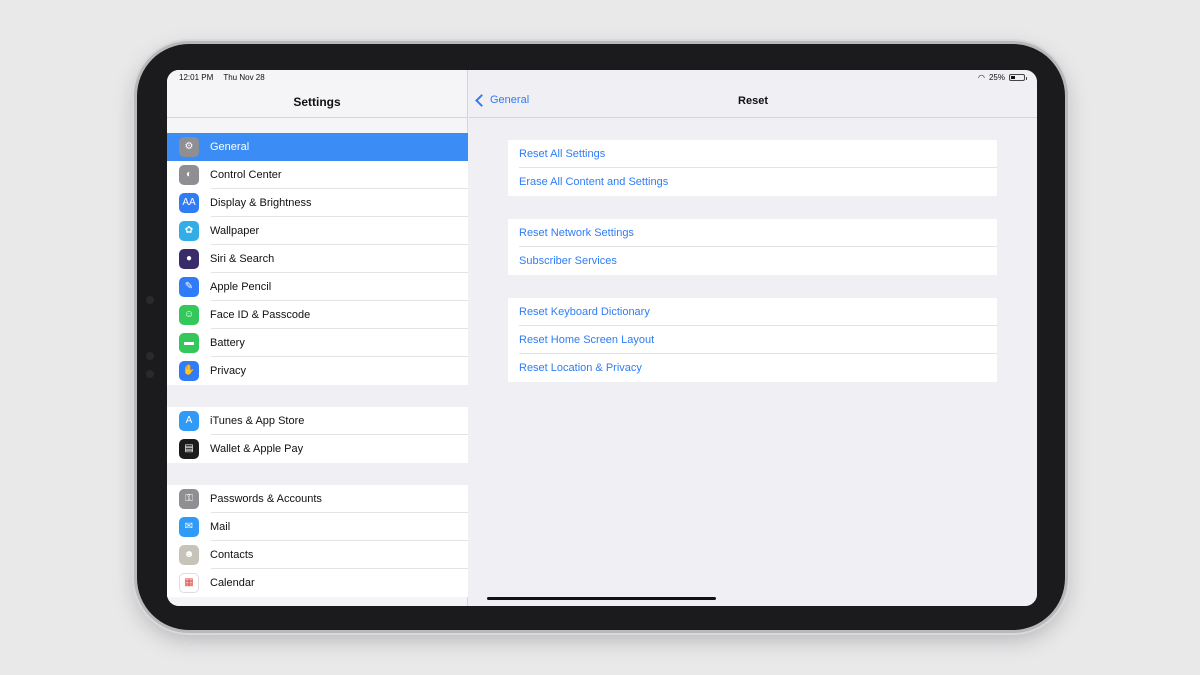  Describe the element at coordinates (244, 77) in the screenshot. I see `status-date: Thu Nov 28` at that location.